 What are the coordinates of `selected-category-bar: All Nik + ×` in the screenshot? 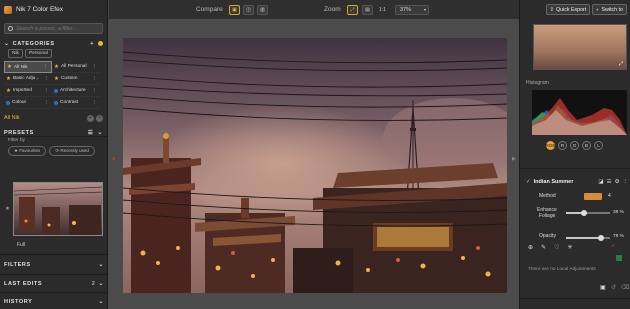 It's located at (53, 118).